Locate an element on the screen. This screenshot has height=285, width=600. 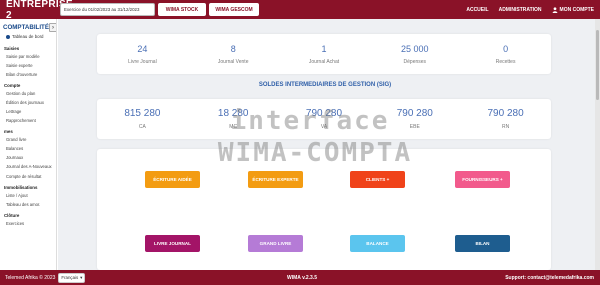
clients-button: CLIENTS + is located at coordinates (377, 179).